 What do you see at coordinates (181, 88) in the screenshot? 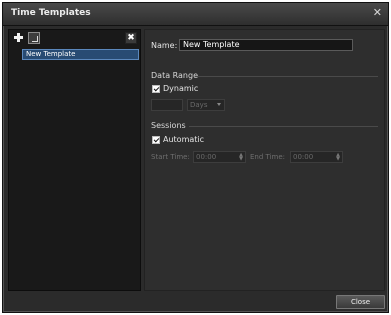
I see `dynamic-label: Dynamic` at bounding box center [181, 88].